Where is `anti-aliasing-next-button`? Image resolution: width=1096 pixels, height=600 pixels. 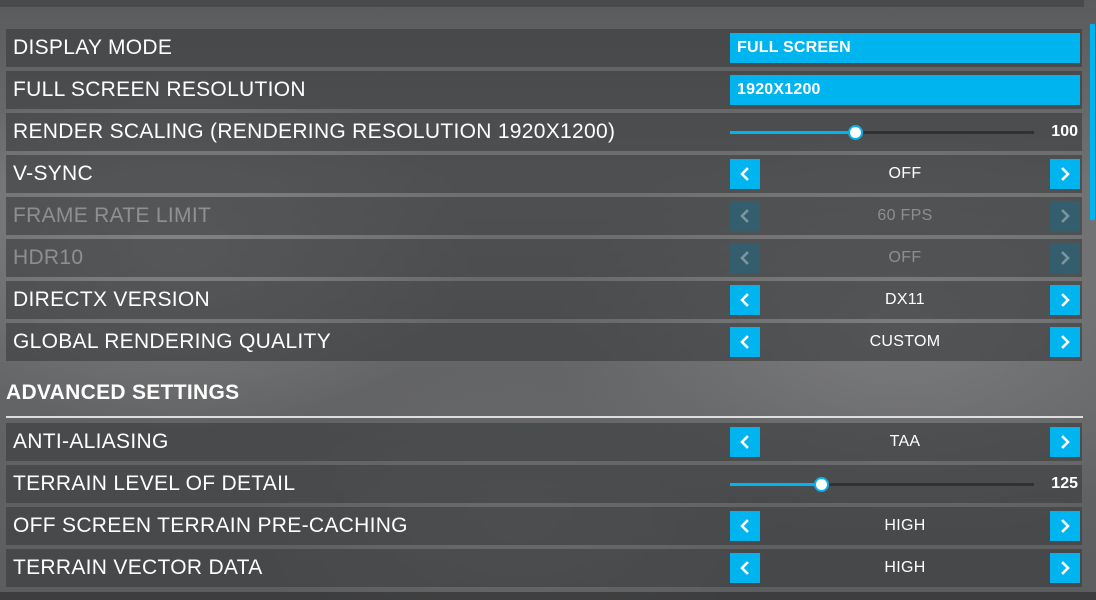 anti-aliasing-next-button is located at coordinates (1065, 442).